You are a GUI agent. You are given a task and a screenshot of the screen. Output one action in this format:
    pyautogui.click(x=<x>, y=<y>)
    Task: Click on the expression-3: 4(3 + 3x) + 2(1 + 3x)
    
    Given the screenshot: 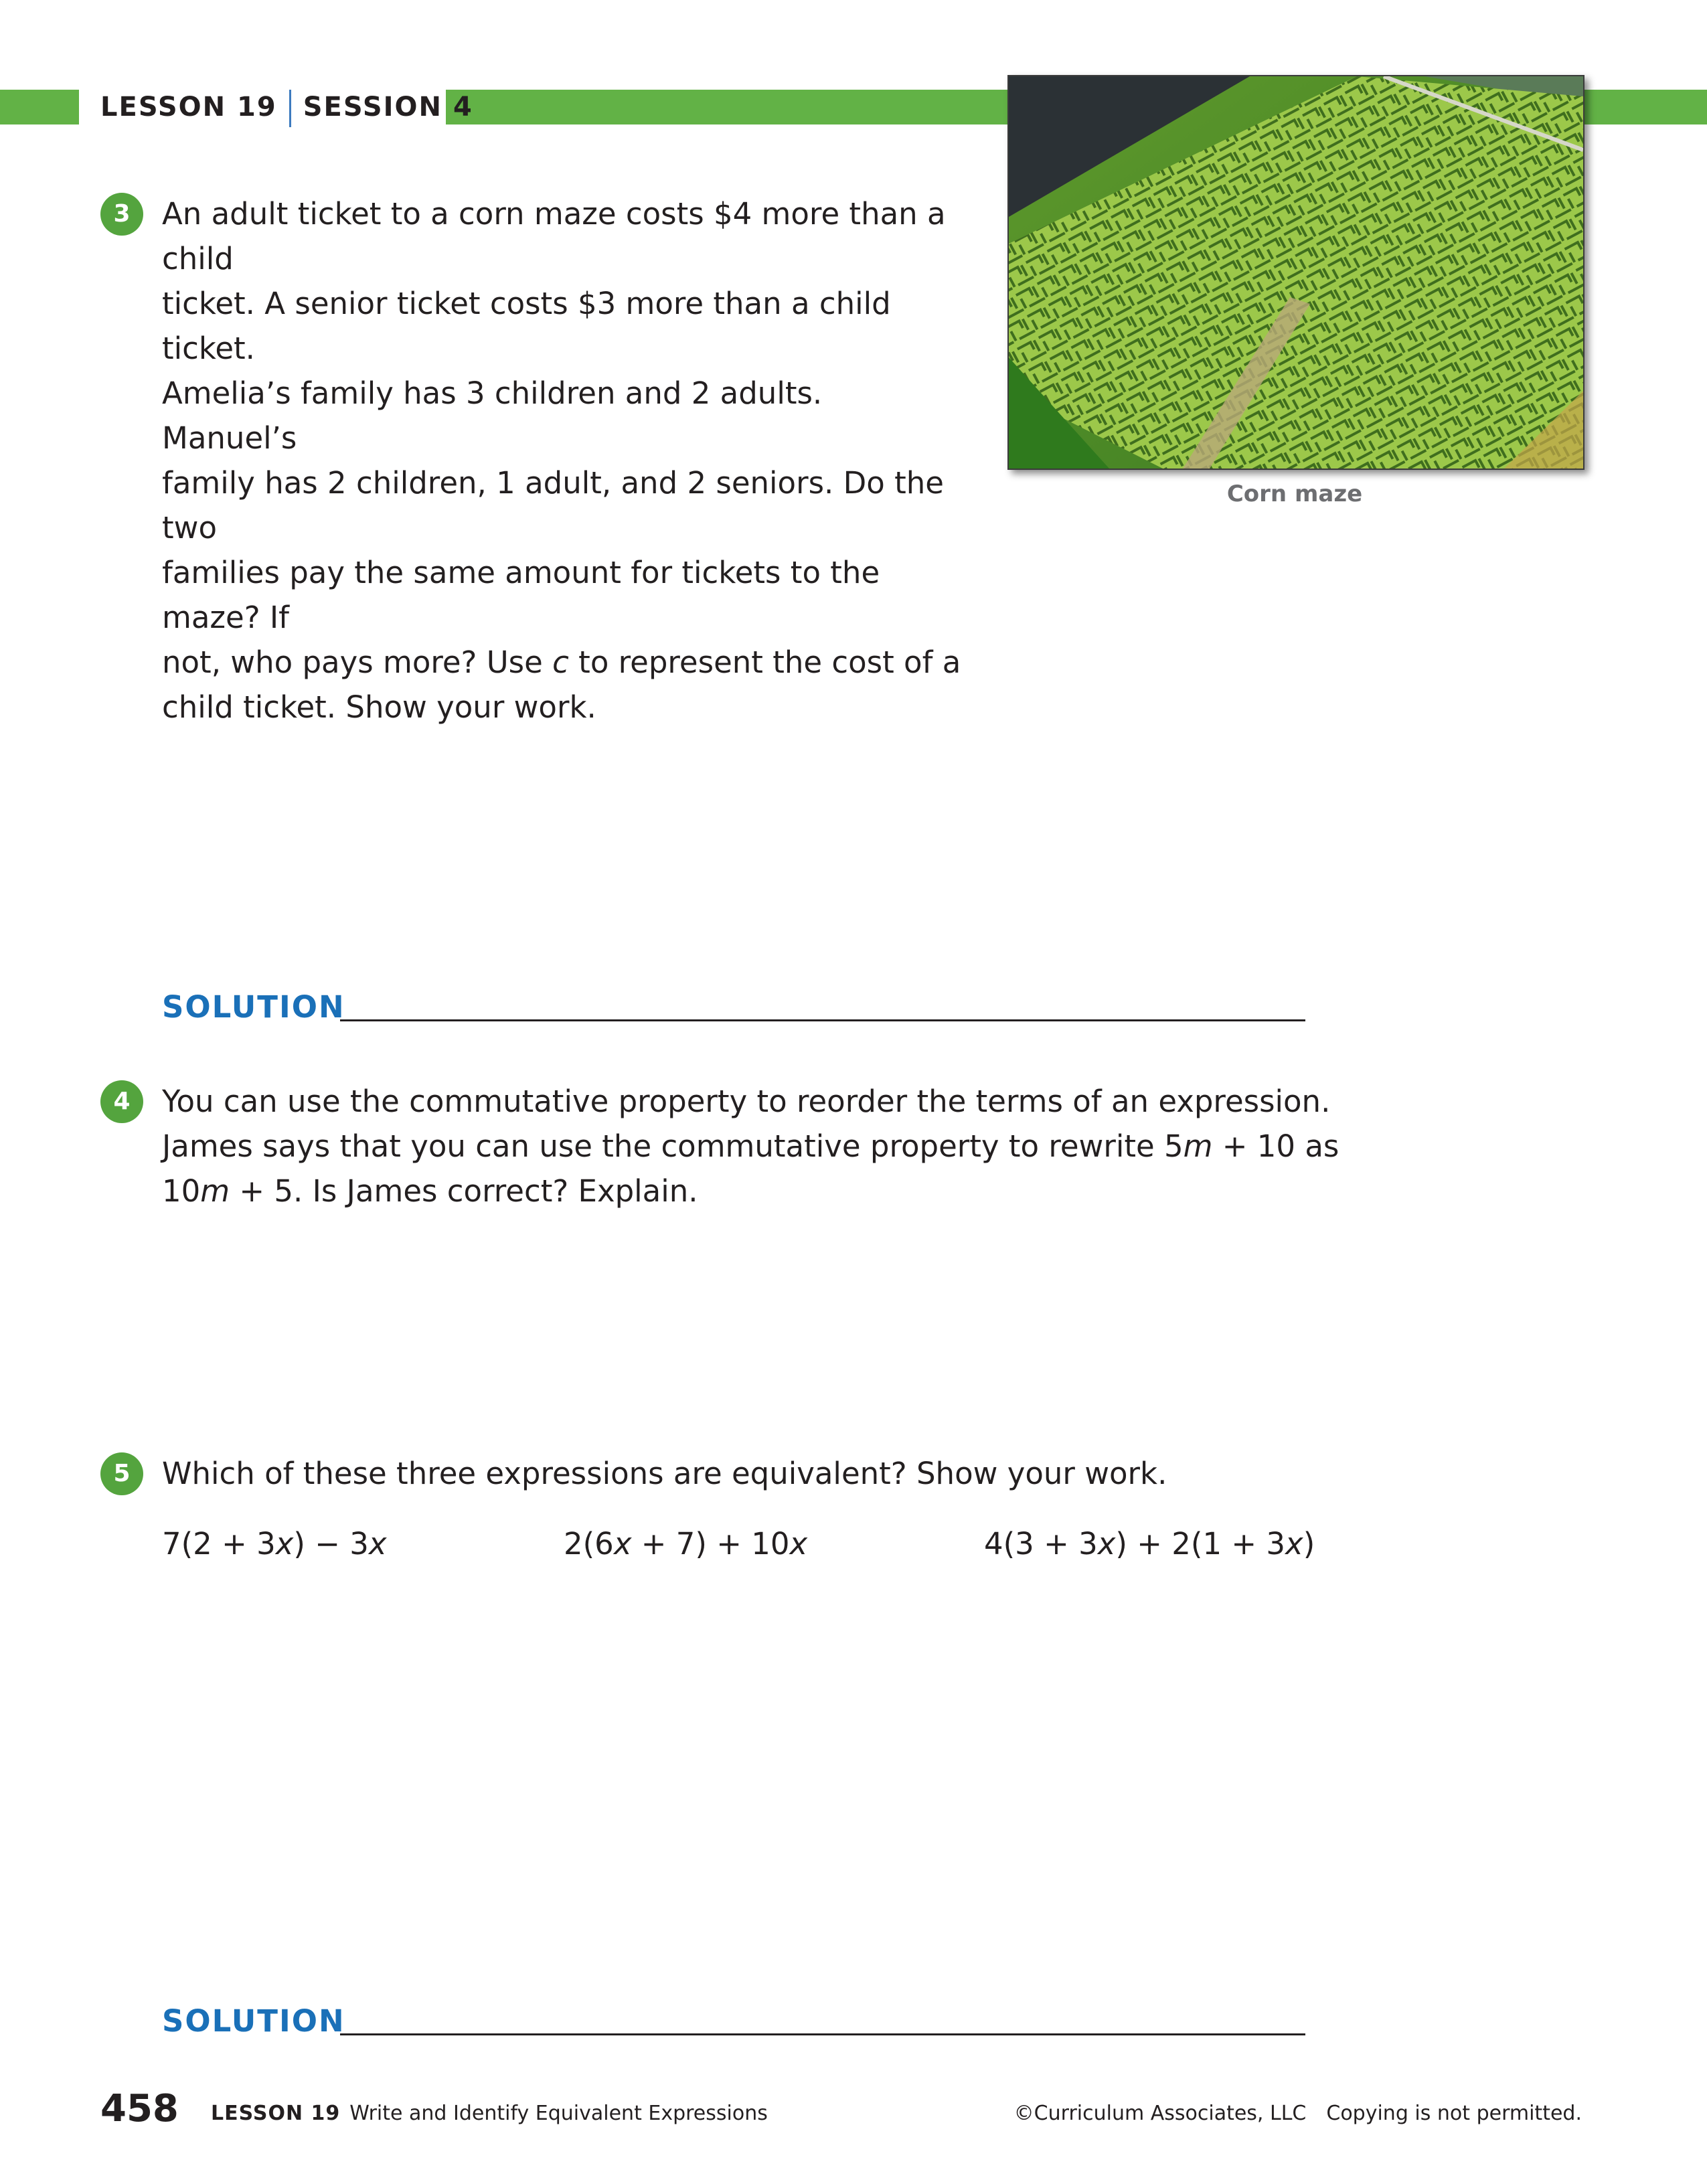 What is the action you would take?
    pyautogui.click(x=1149, y=1544)
    